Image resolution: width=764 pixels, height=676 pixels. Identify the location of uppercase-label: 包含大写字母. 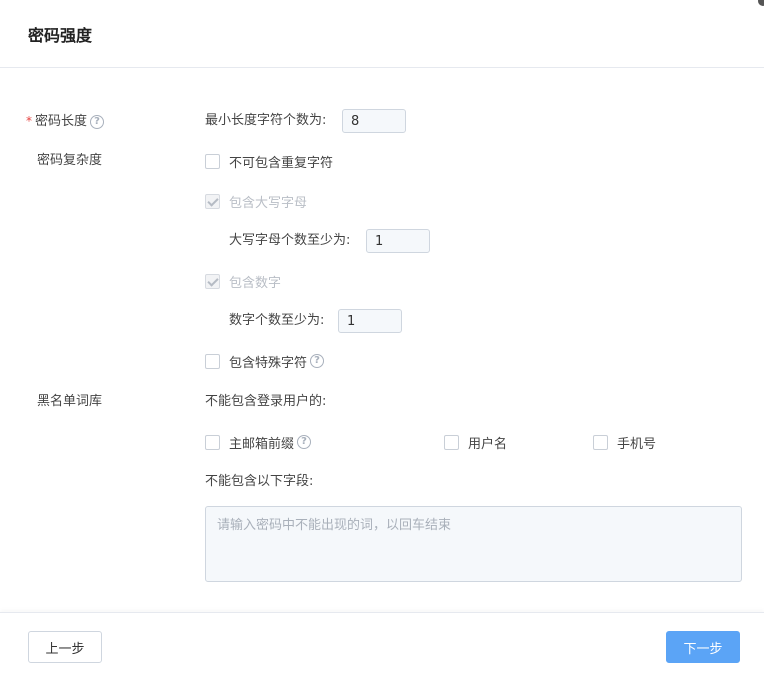
(268, 203).